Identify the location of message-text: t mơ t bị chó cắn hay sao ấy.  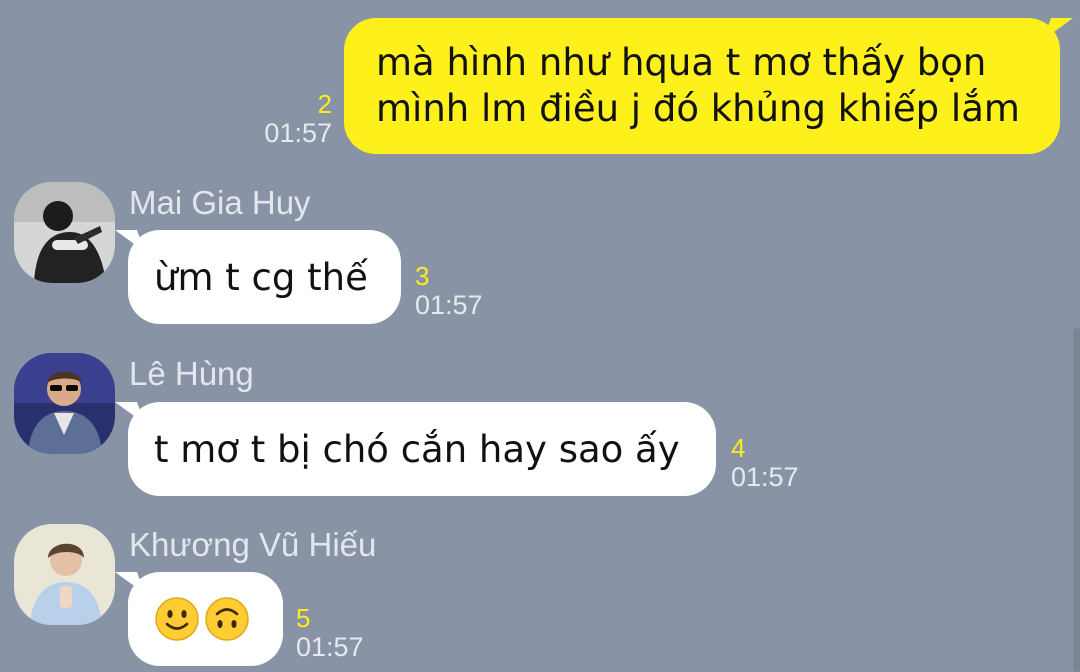
(417, 449).